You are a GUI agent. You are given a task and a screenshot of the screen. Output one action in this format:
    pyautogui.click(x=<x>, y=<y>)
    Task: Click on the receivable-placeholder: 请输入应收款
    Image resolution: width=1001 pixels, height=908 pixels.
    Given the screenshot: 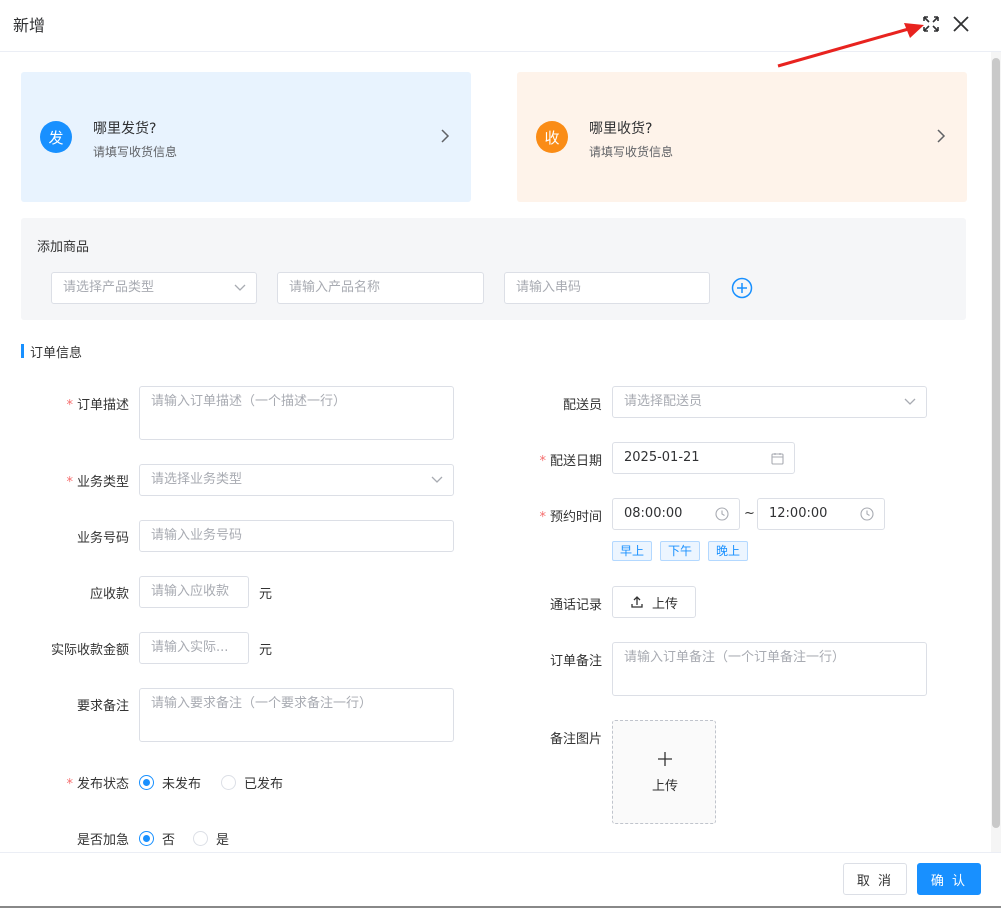 What is the action you would take?
    pyautogui.click(x=190, y=591)
    